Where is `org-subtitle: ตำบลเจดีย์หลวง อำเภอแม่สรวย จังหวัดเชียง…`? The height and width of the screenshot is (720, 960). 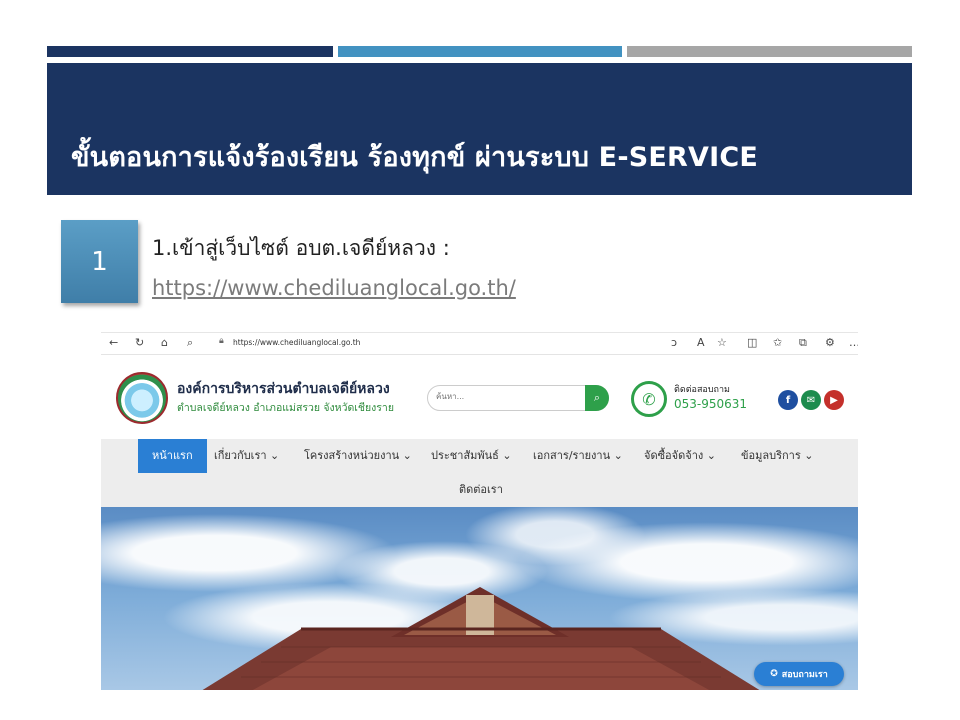
org-subtitle: ตำบลเจดีย์หลวง อำเภอแม่สรวย จังหวัดเชียง… is located at coordinates (285, 408).